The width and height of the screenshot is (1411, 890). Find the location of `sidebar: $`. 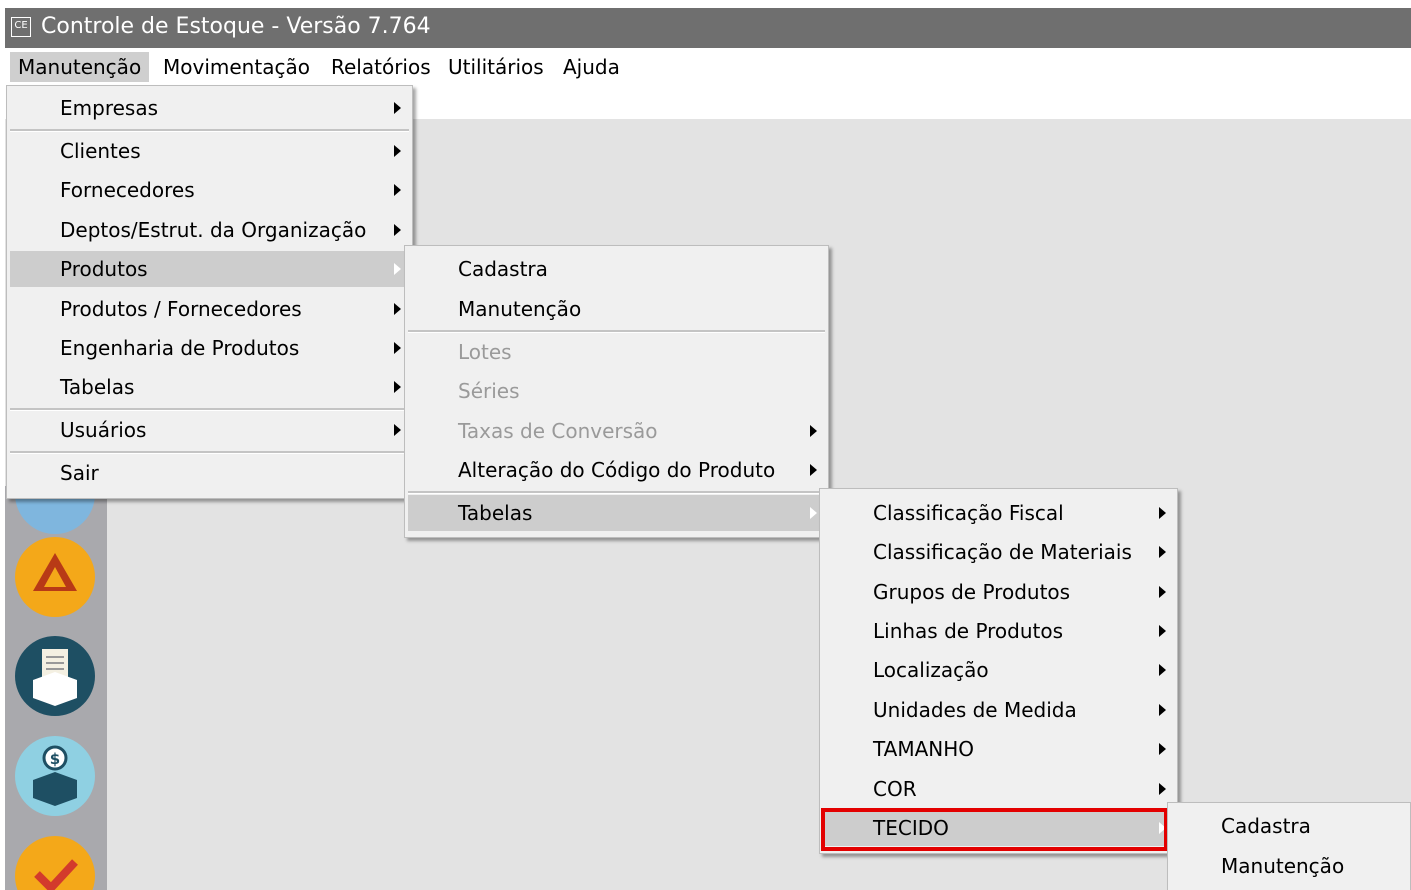

sidebar: $ is located at coordinates (56, 672).